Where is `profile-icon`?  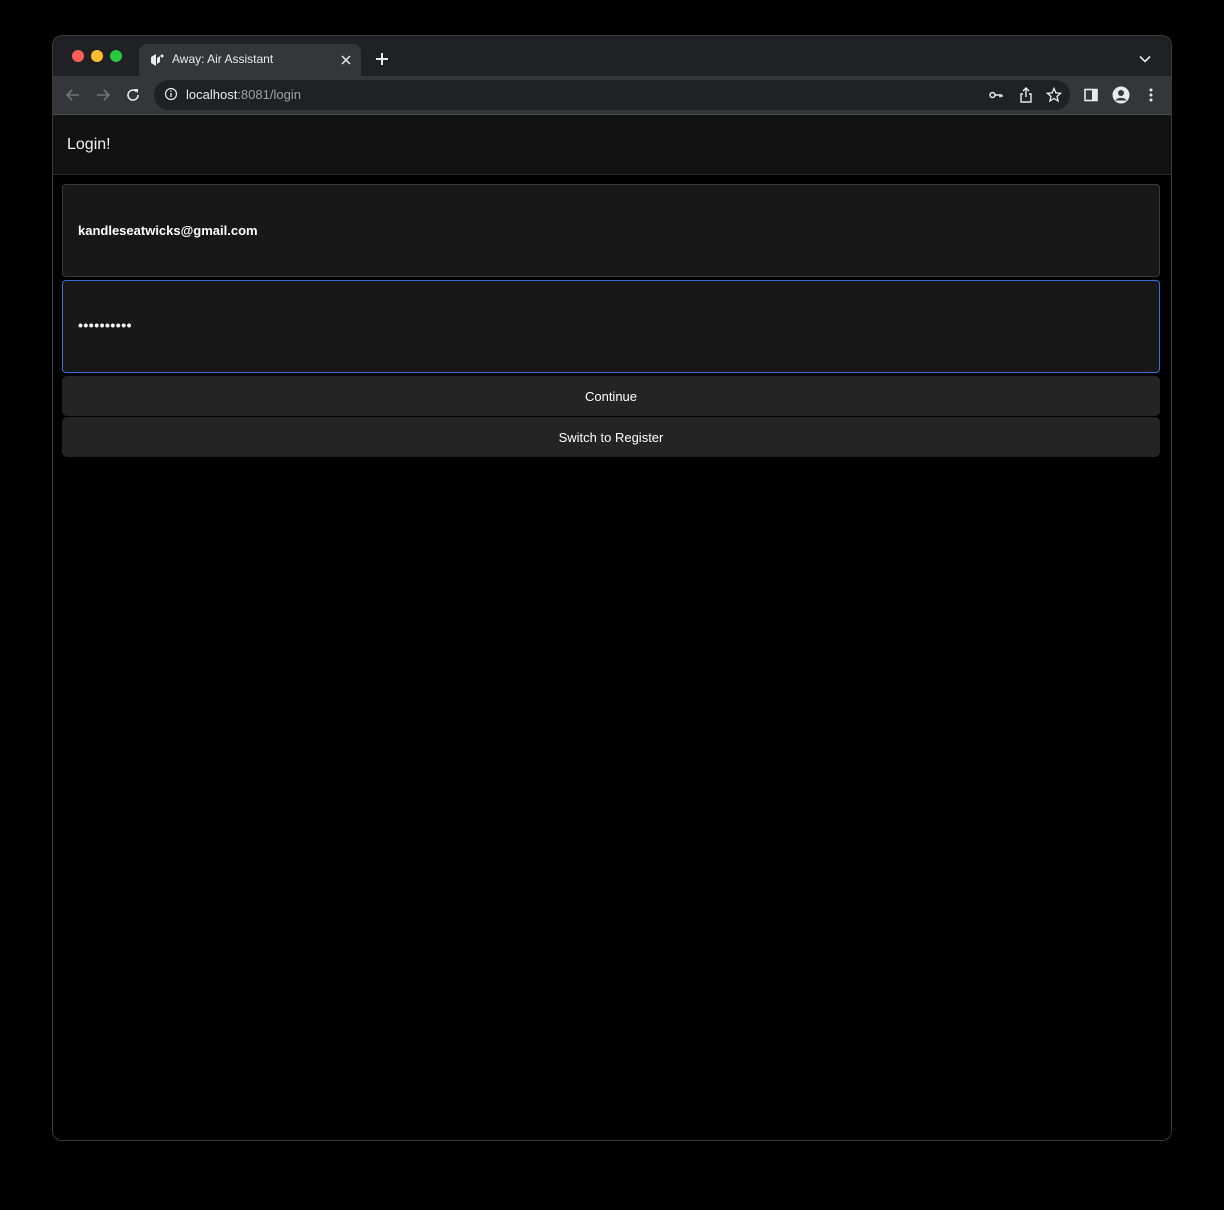
profile-icon is located at coordinates (1121, 95).